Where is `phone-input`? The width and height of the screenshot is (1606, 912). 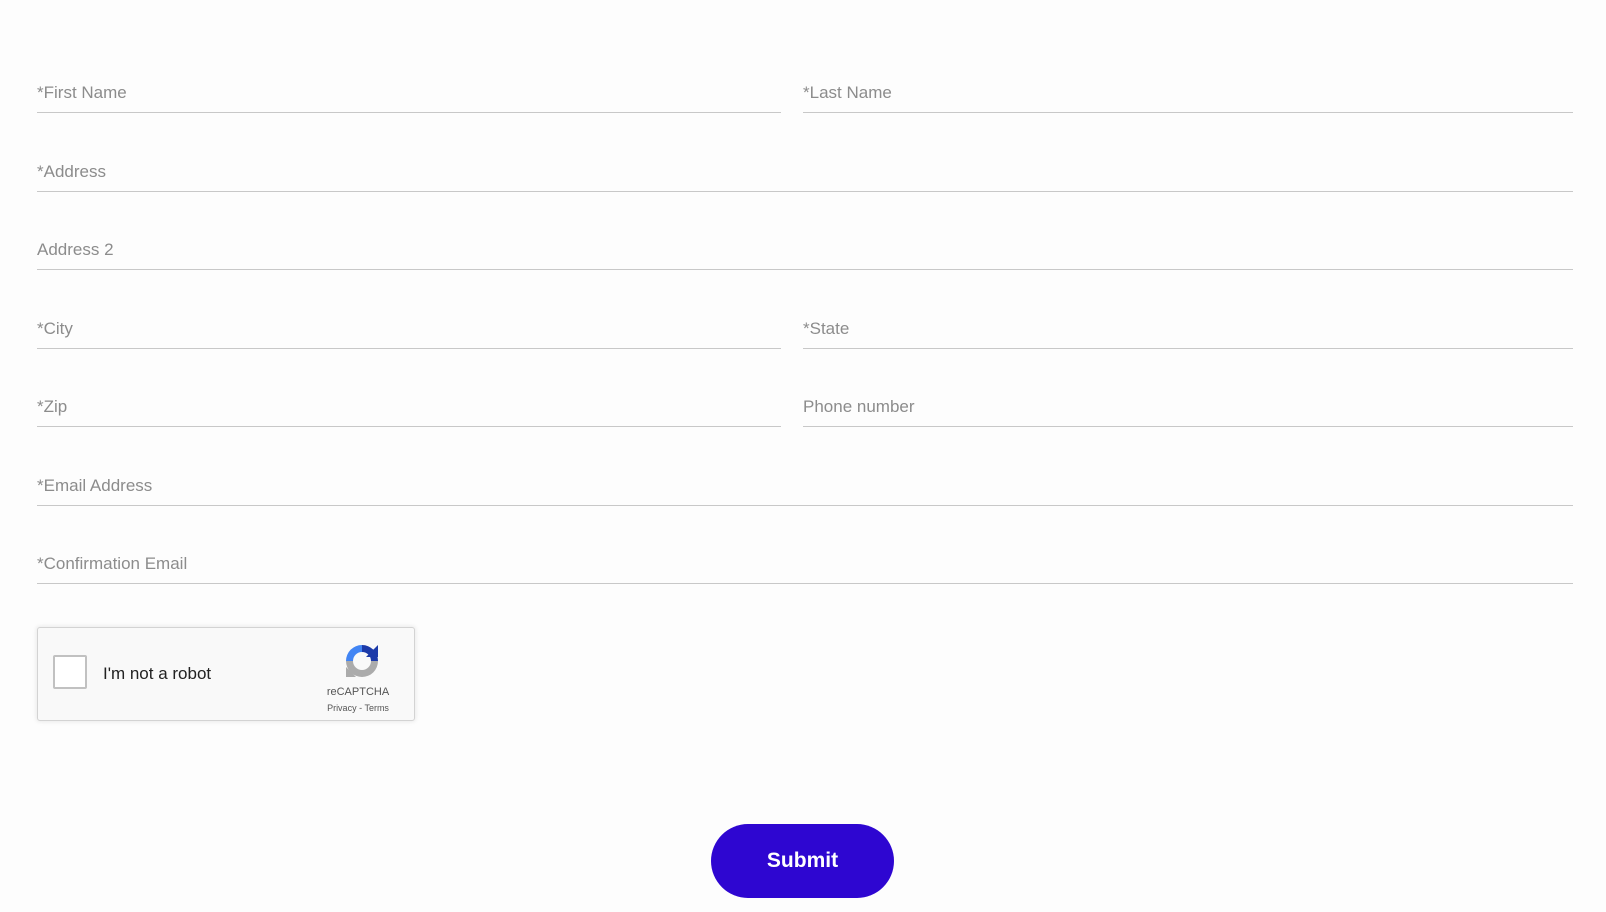 phone-input is located at coordinates (1188, 406).